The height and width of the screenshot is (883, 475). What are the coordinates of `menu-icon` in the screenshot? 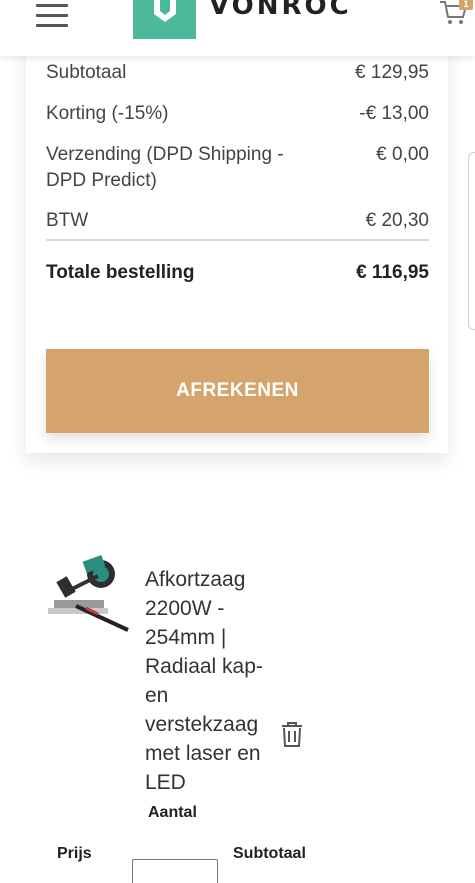 It's located at (52, 15).